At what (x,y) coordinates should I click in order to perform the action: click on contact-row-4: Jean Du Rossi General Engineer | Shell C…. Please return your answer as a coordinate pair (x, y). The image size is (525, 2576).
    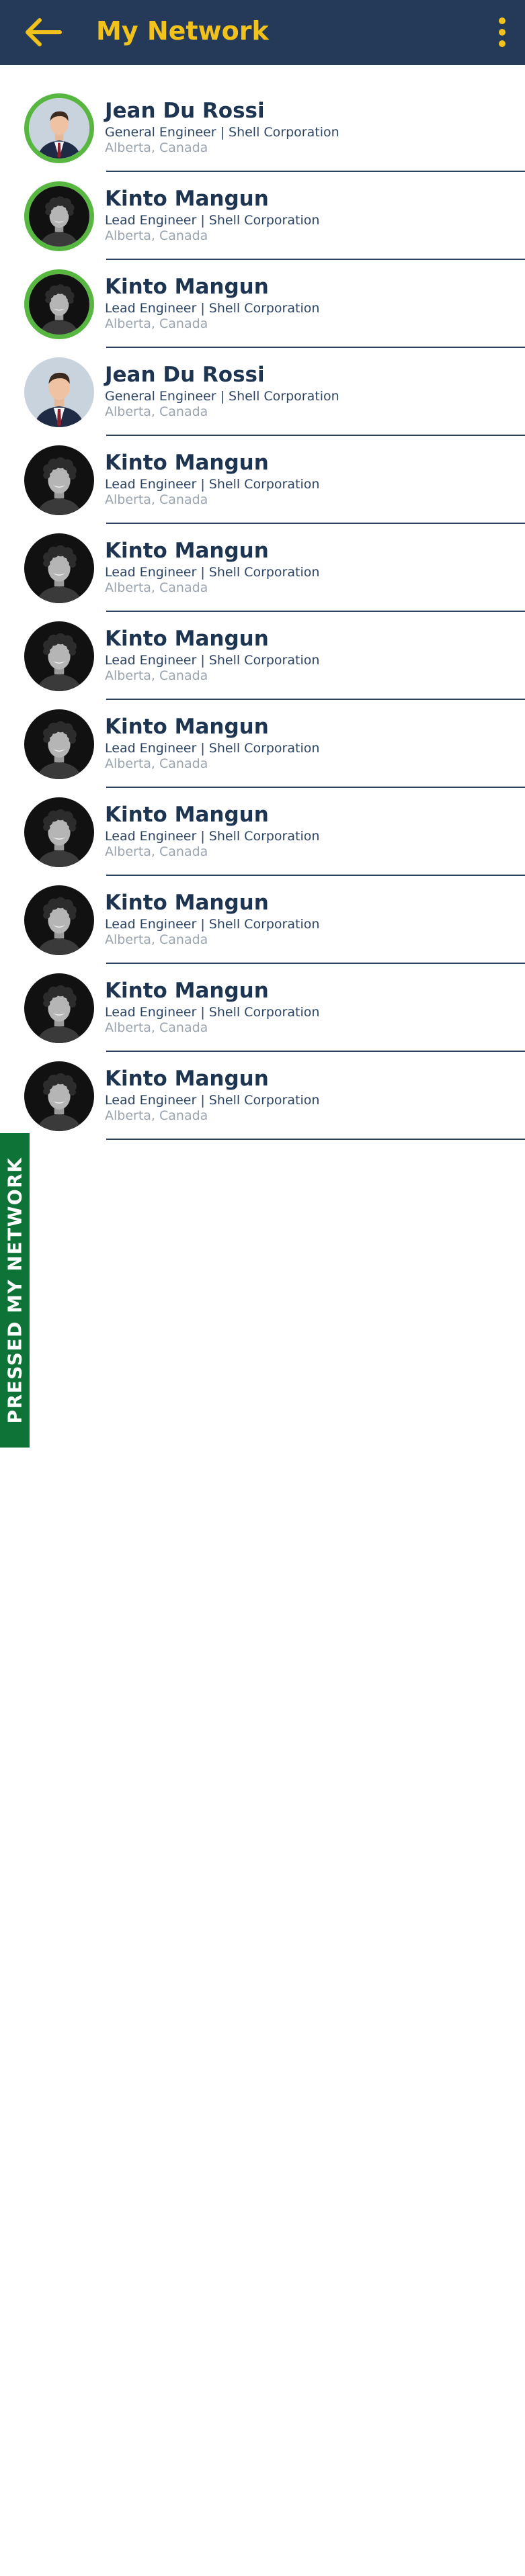
    Looking at the image, I should click on (262, 395).